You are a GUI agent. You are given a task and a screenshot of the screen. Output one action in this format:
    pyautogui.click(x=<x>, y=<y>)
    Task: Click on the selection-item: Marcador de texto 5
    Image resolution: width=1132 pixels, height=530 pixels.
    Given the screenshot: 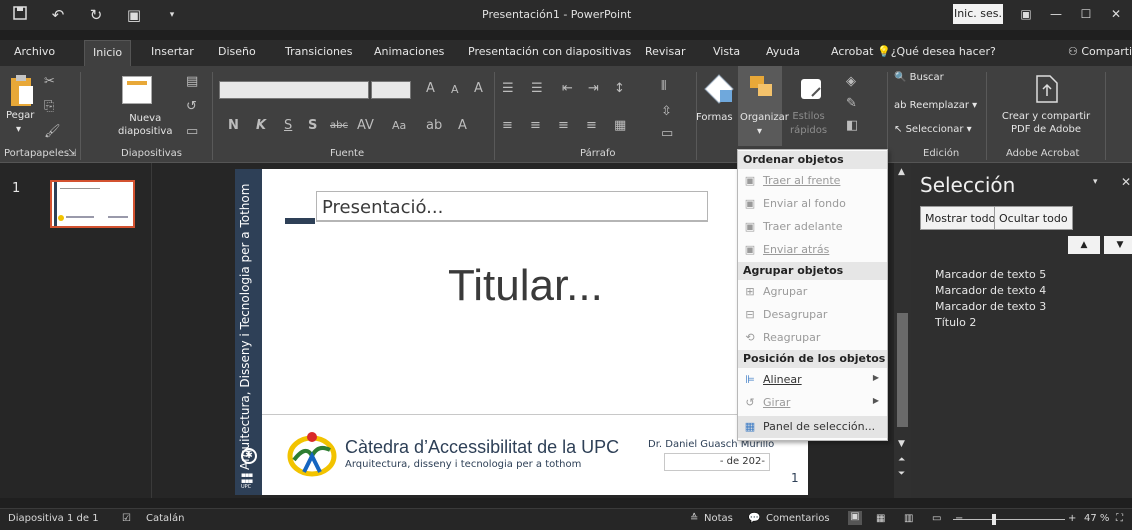 What is the action you would take?
    pyautogui.click(x=990, y=274)
    